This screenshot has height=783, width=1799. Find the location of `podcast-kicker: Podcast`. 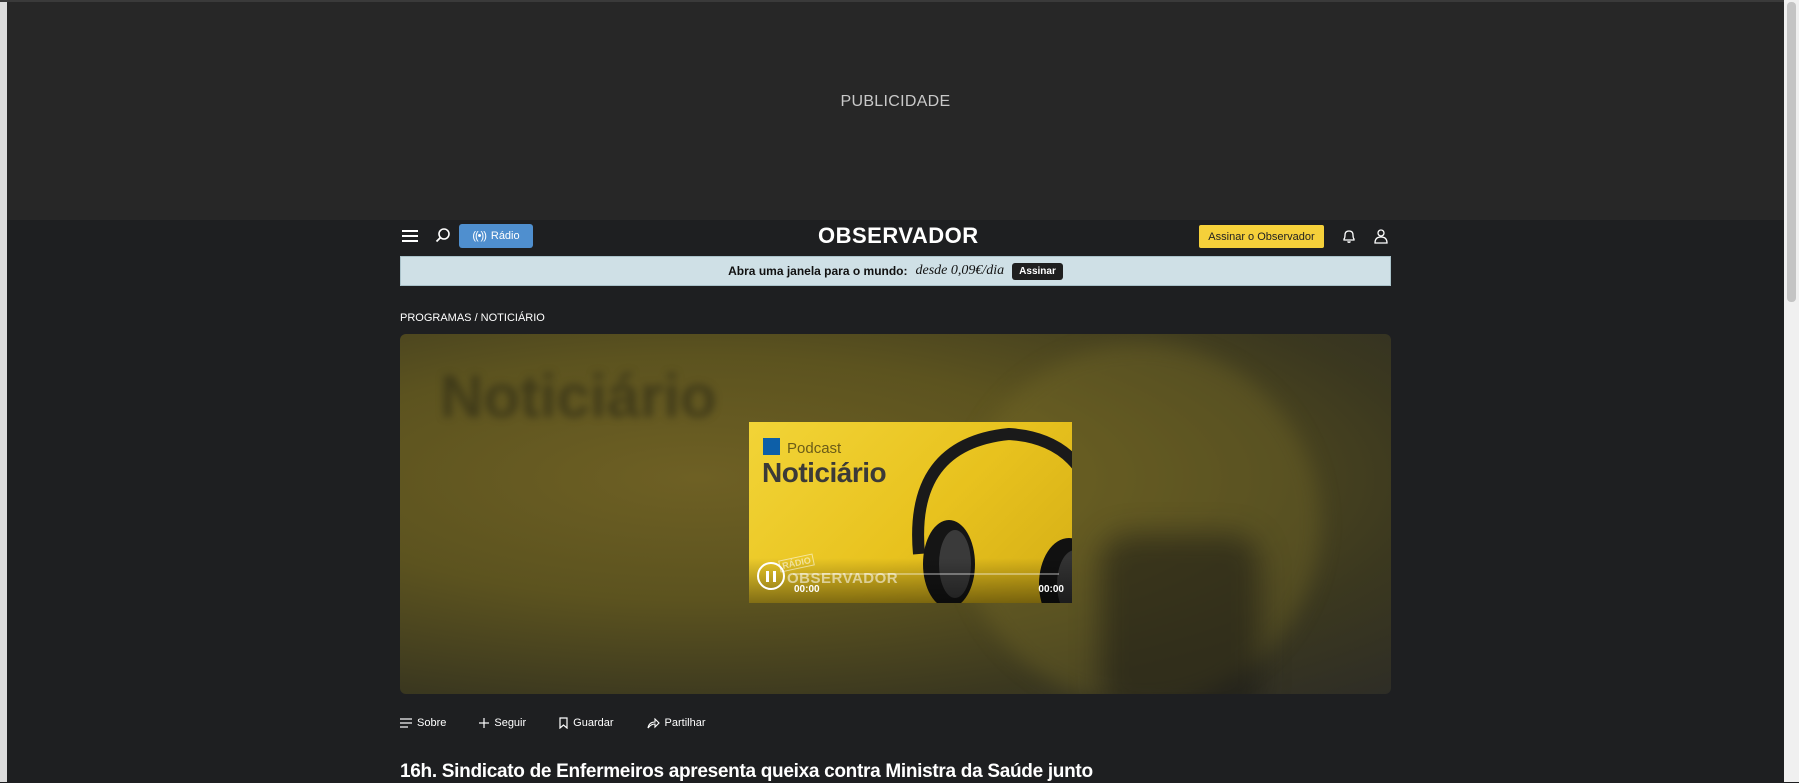

podcast-kicker: Podcast is located at coordinates (814, 448).